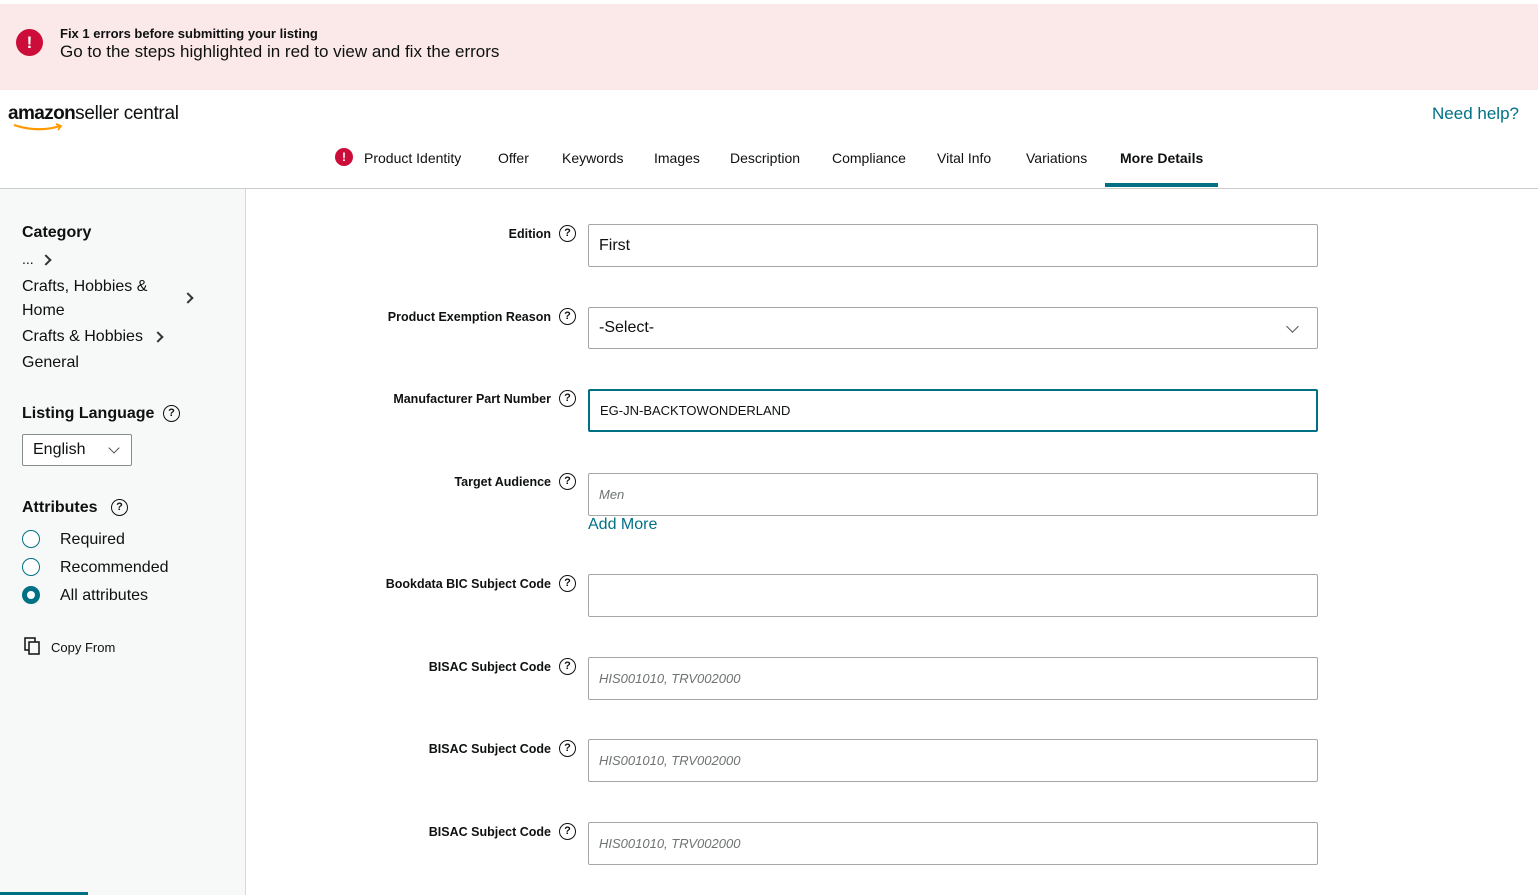 The width and height of the screenshot is (1538, 895). What do you see at coordinates (953, 245) in the screenshot?
I see `edition-input` at bounding box center [953, 245].